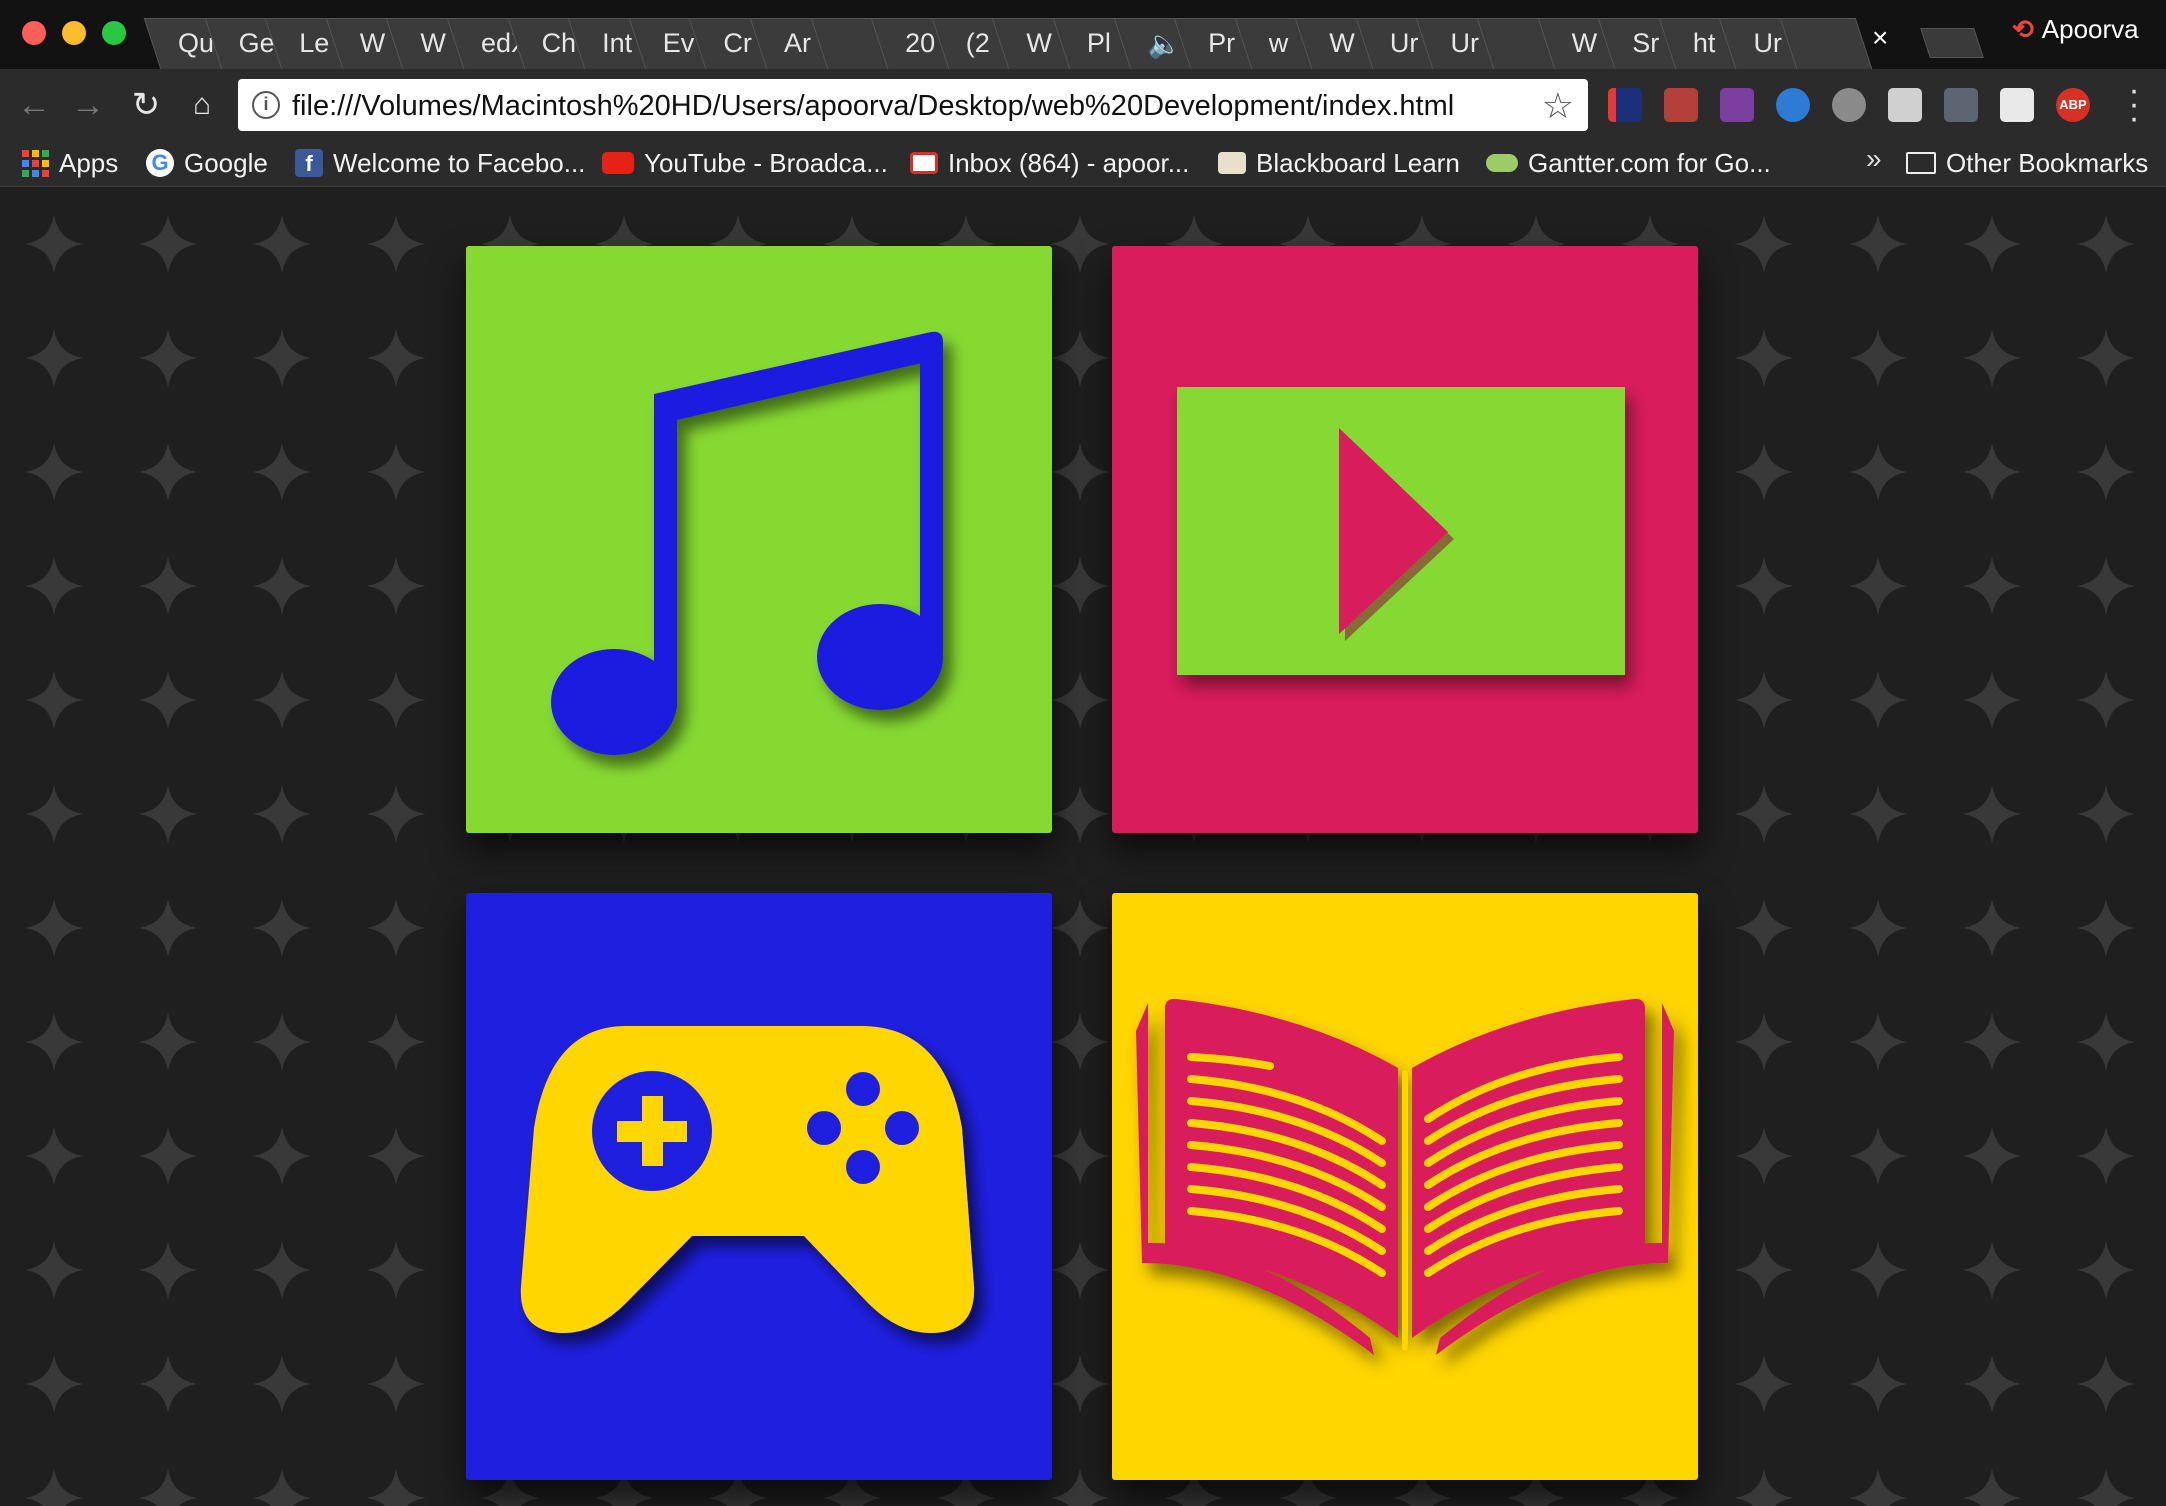  What do you see at coordinates (1952, 43) in the screenshot?
I see `new-tab-button` at bounding box center [1952, 43].